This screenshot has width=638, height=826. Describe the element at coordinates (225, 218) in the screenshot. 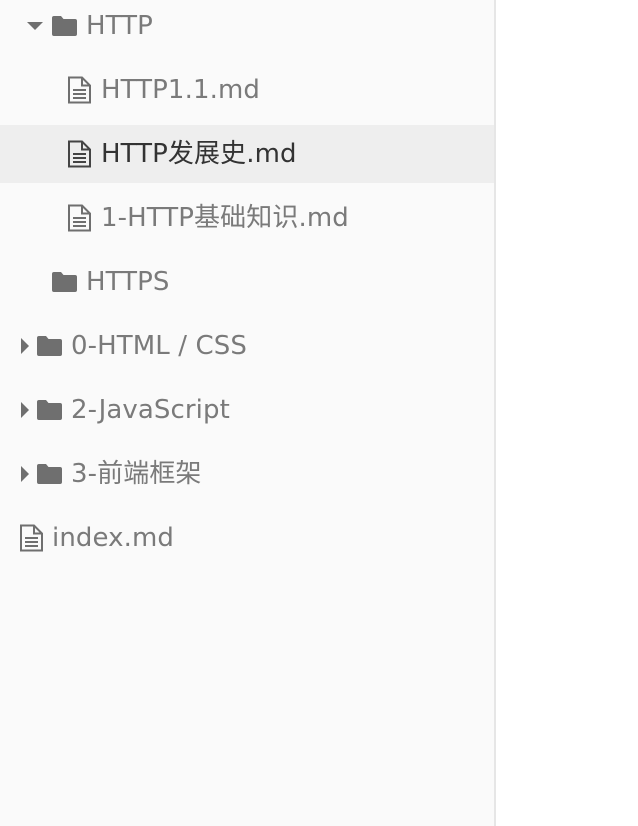

I see `tree-item-label: 1-HTTP基础知识.md` at that location.